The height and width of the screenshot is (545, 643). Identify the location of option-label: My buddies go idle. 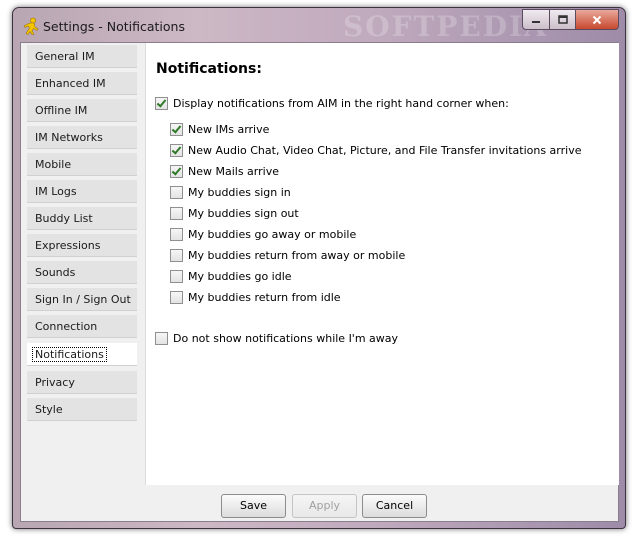
(240, 276).